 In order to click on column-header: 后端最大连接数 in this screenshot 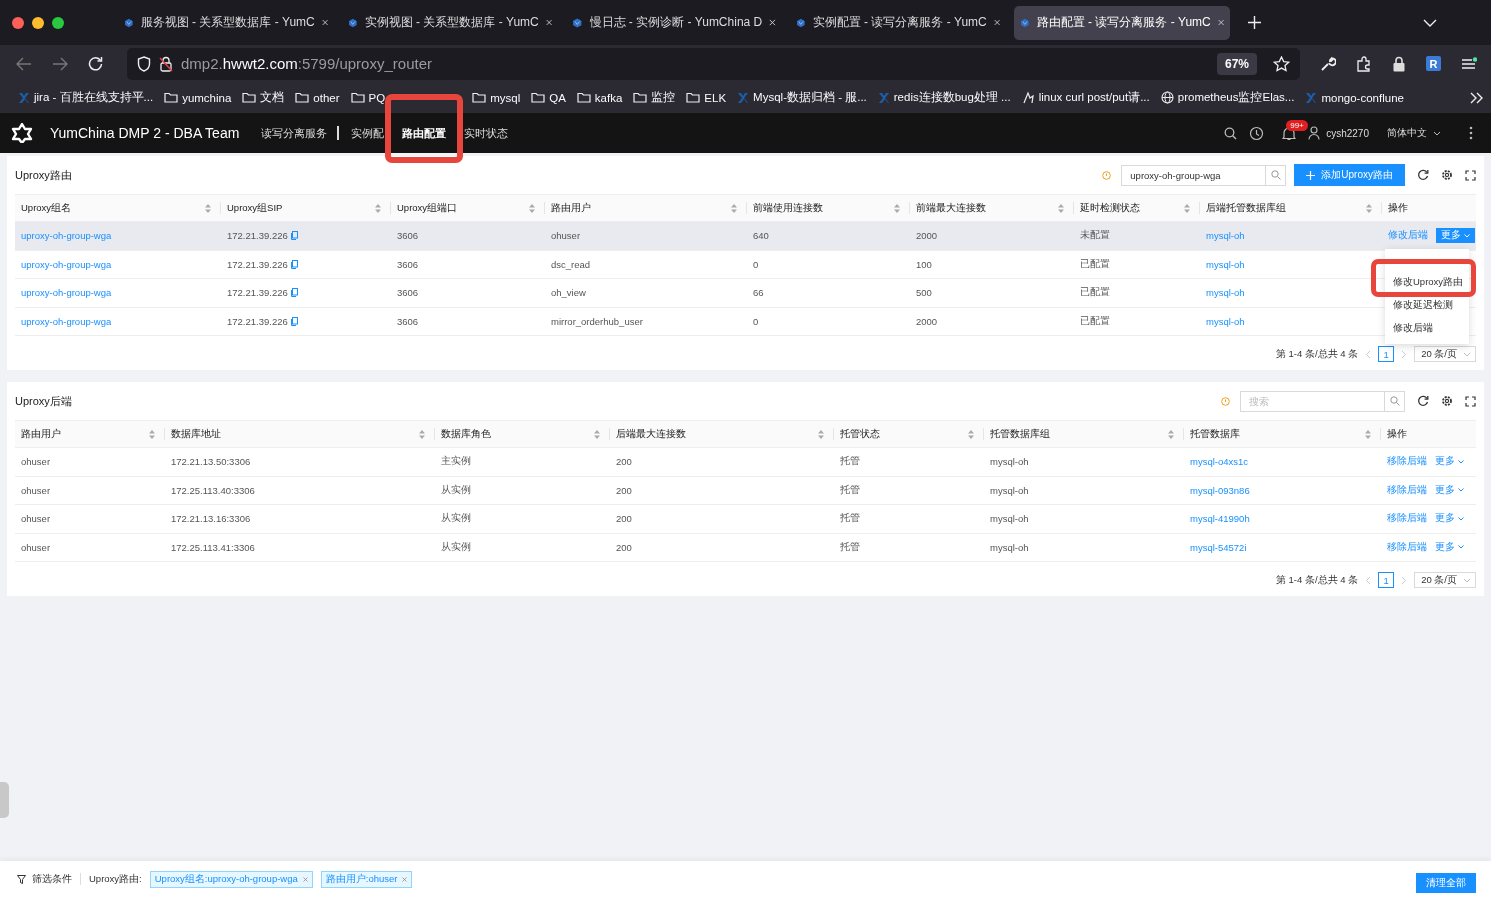, I will do `click(651, 434)`.